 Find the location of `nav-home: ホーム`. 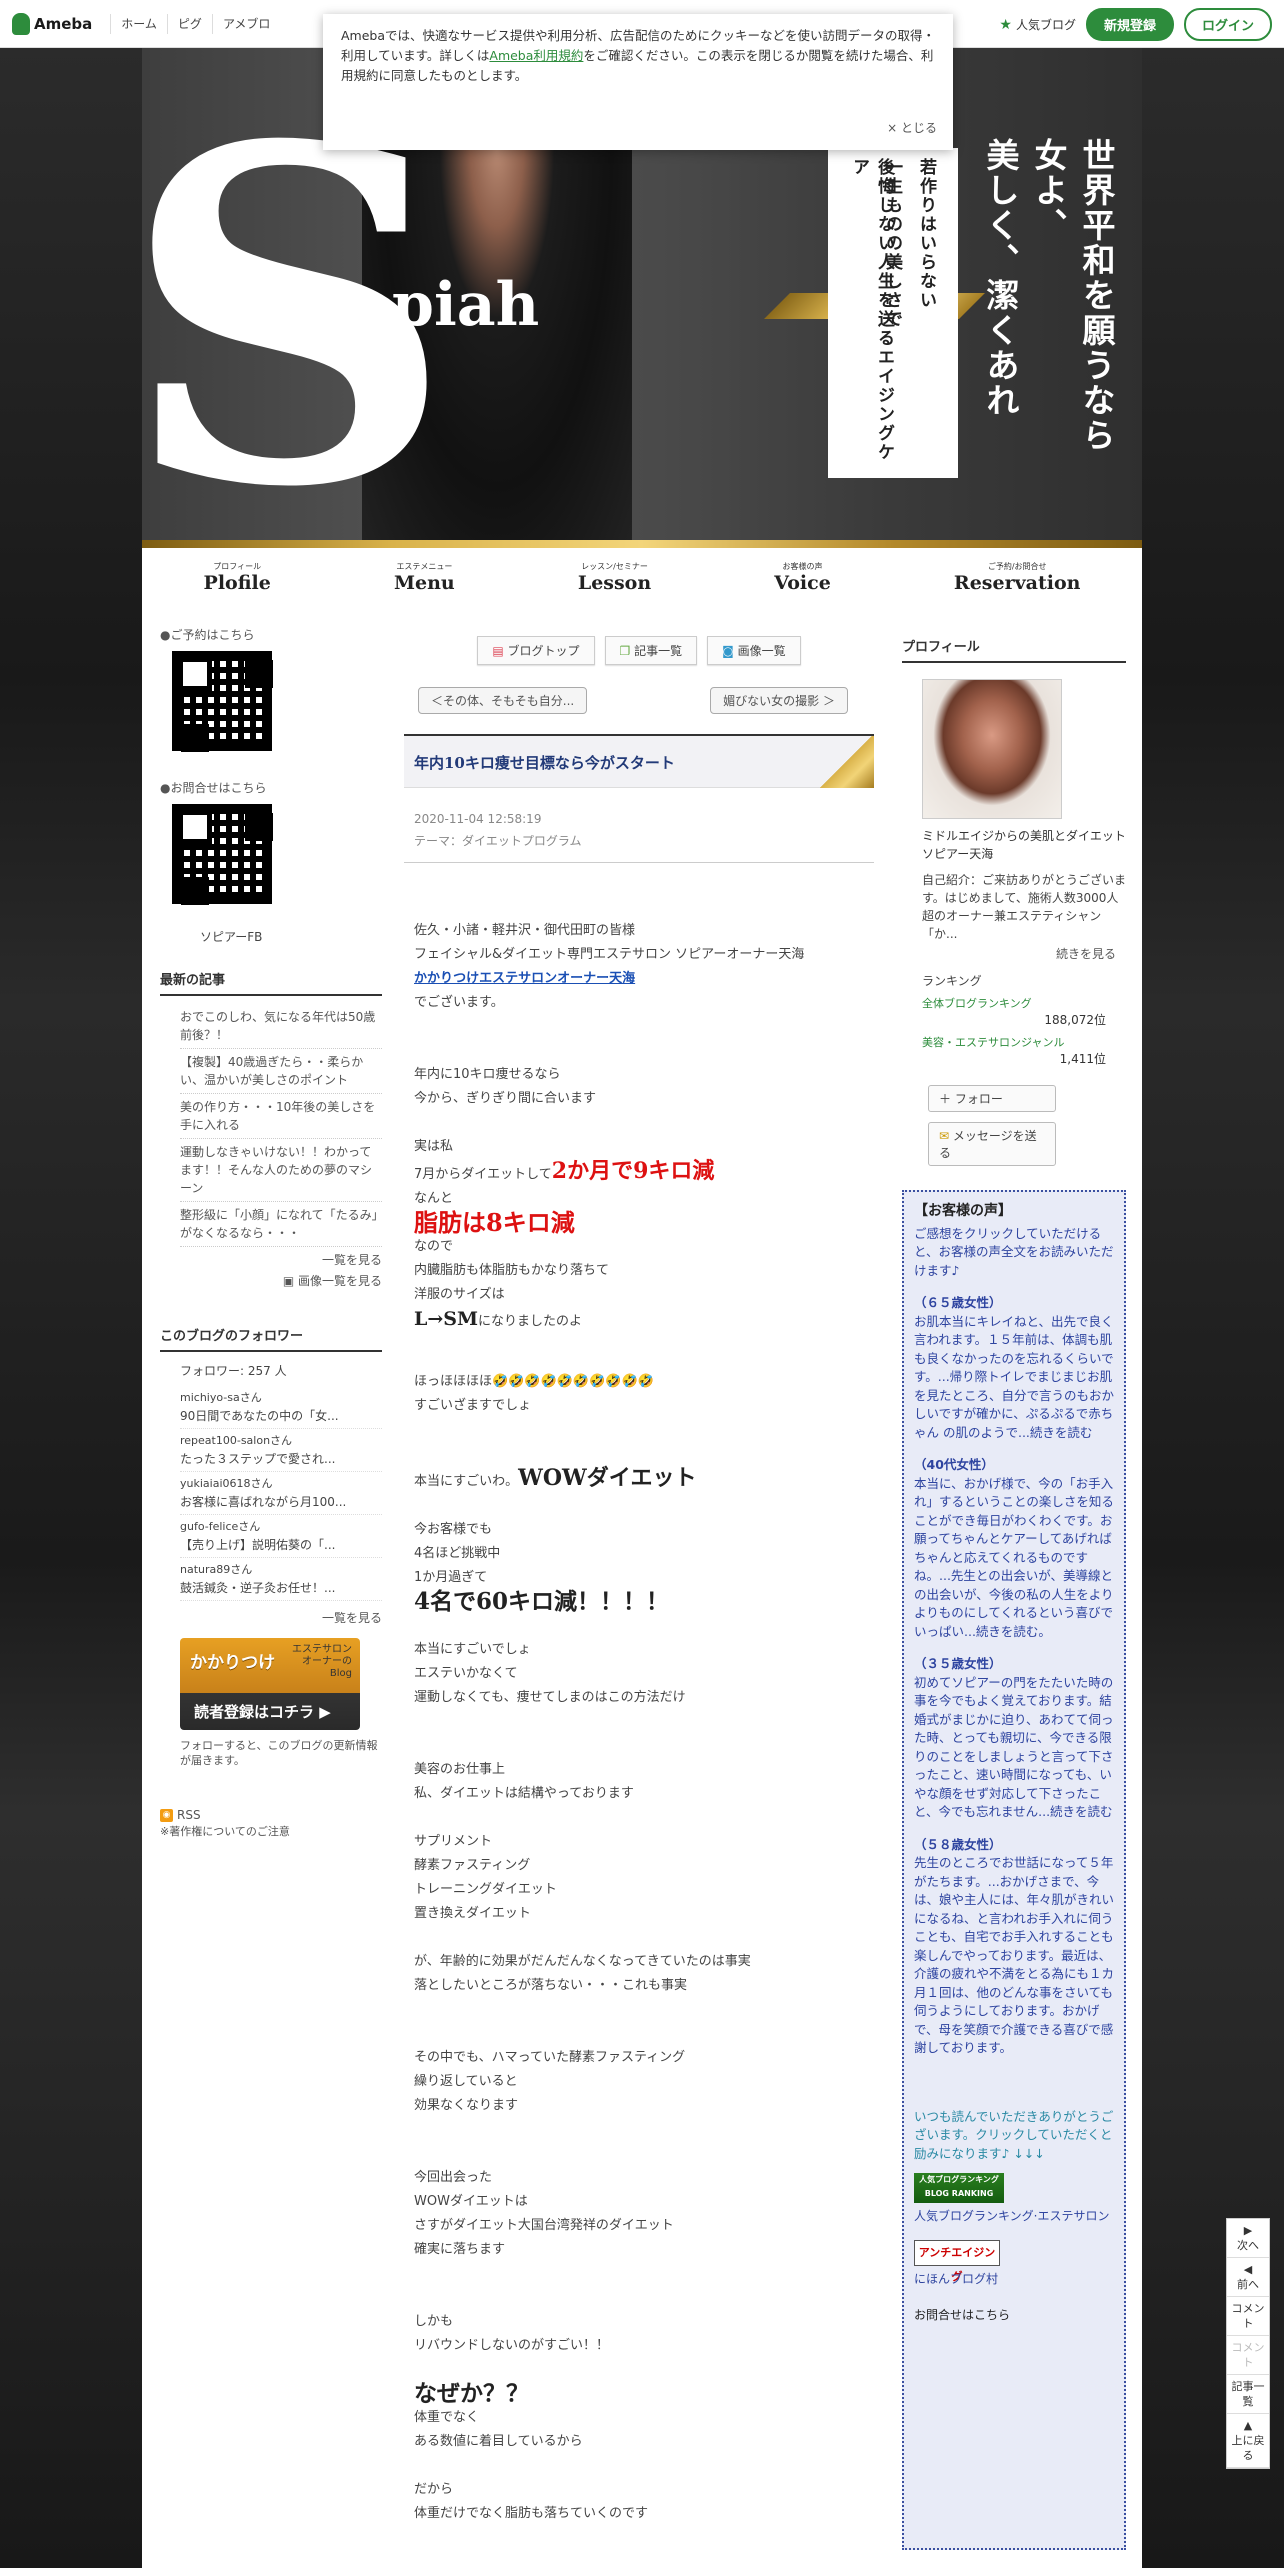

nav-home: ホーム is located at coordinates (138, 23).